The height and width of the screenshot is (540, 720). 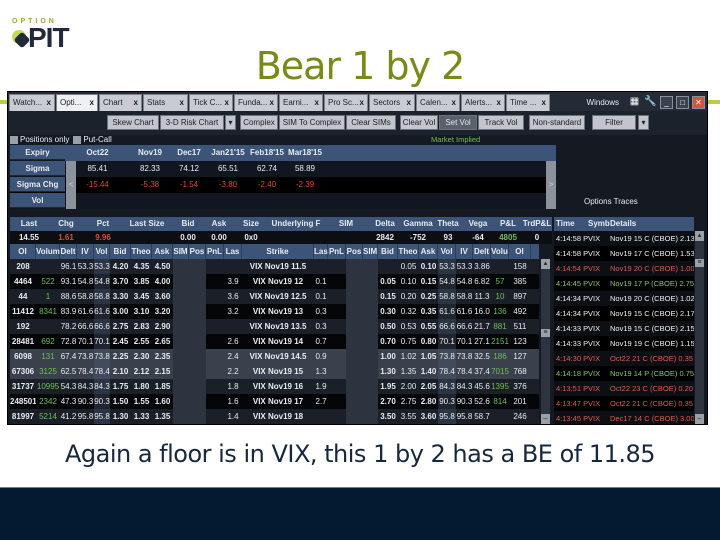 What do you see at coordinates (388, 251) in the screenshot?
I see `chain-col-p-bid: Bid` at bounding box center [388, 251].